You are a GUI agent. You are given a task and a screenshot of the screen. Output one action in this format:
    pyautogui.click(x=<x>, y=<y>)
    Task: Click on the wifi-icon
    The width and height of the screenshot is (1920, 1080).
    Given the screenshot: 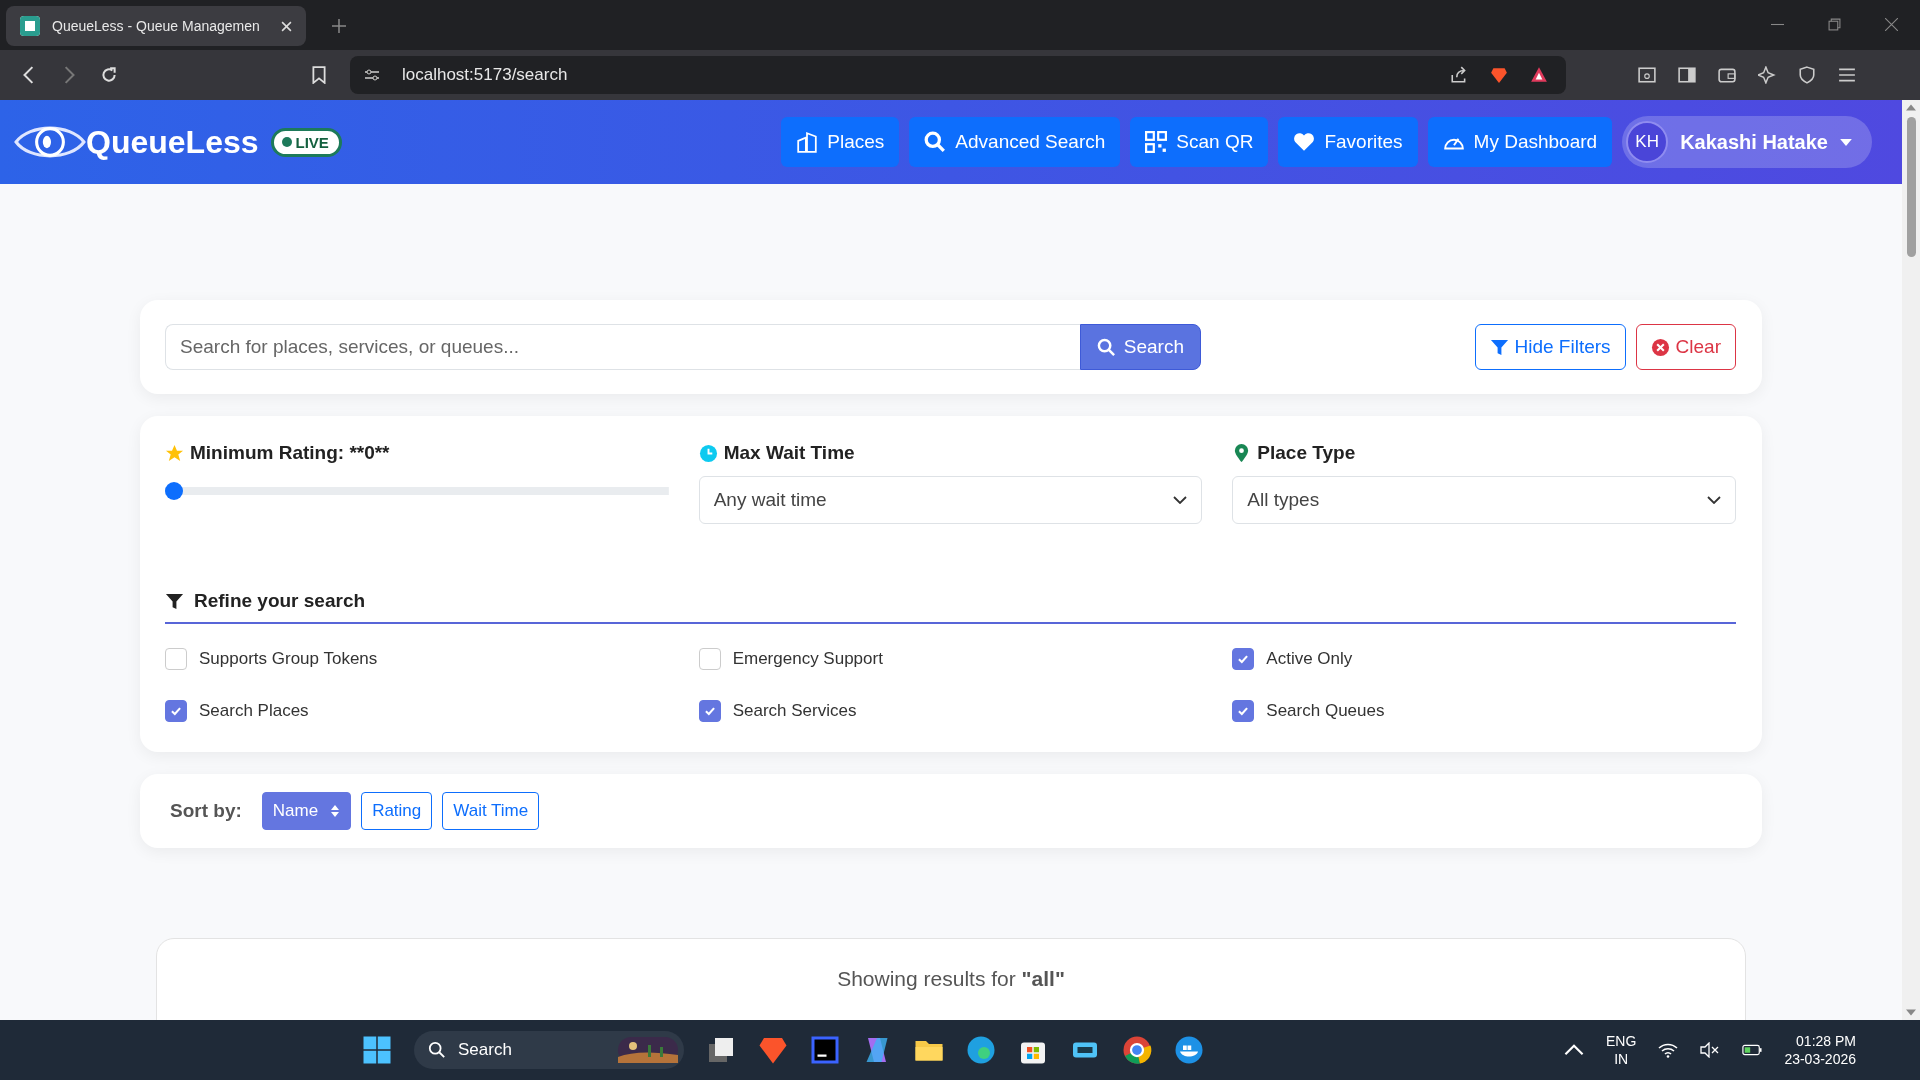 What is the action you would take?
    pyautogui.click(x=1668, y=1050)
    